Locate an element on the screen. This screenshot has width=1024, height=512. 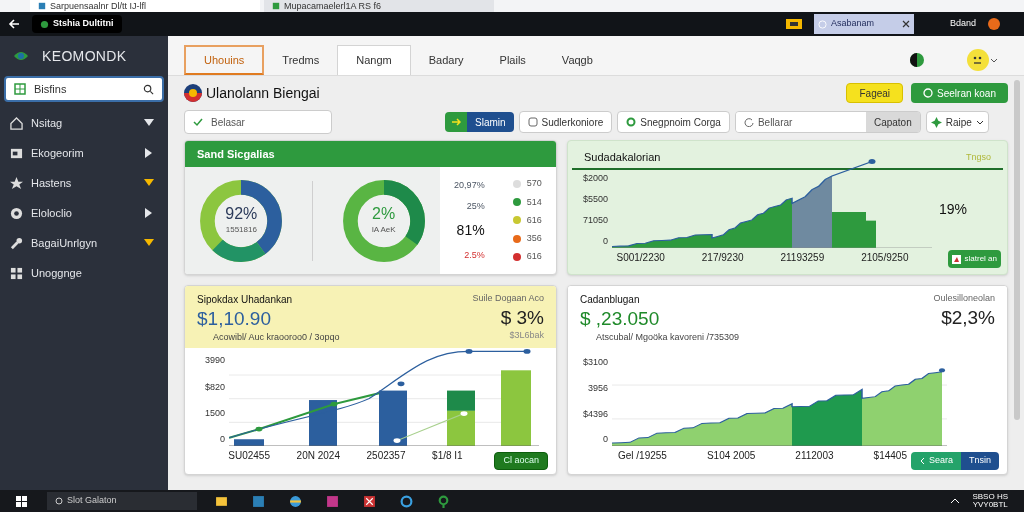
logo-icon is located at coordinates (193, 93).